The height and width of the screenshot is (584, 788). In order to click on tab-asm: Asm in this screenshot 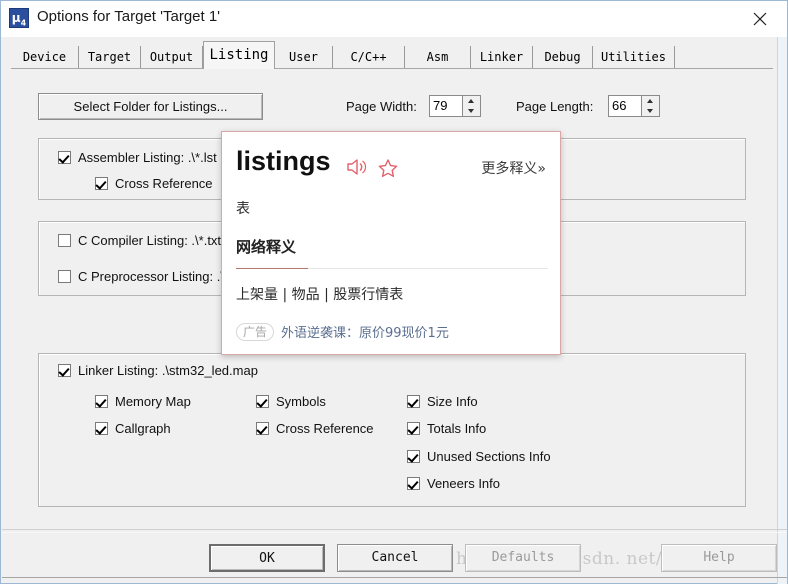, I will do `click(438, 57)`.